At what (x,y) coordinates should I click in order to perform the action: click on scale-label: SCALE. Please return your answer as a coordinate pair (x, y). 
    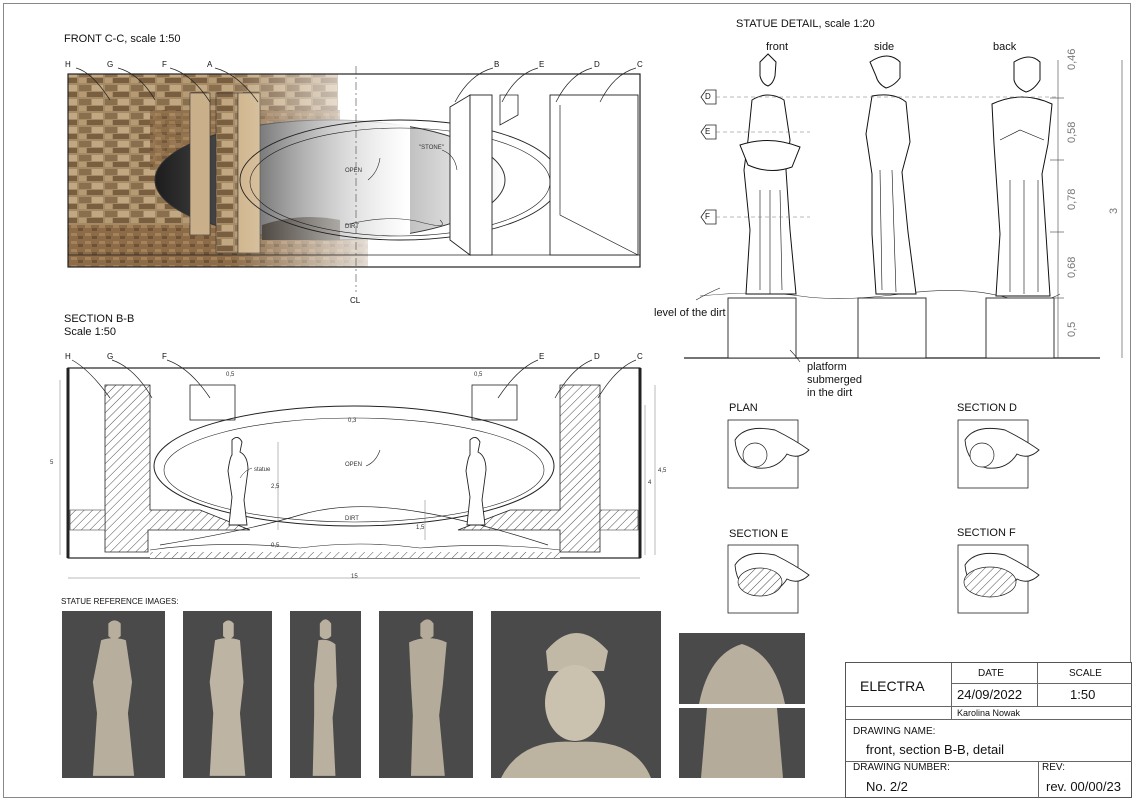
    Looking at the image, I should click on (1085, 673).